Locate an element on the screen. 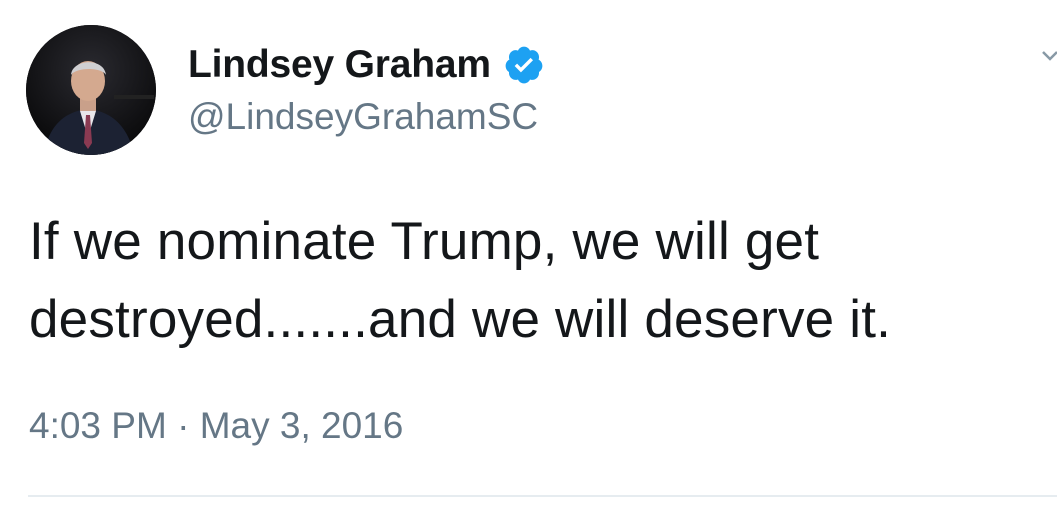  author-handle: @LindseyGrahamSC is located at coordinates (363, 117).